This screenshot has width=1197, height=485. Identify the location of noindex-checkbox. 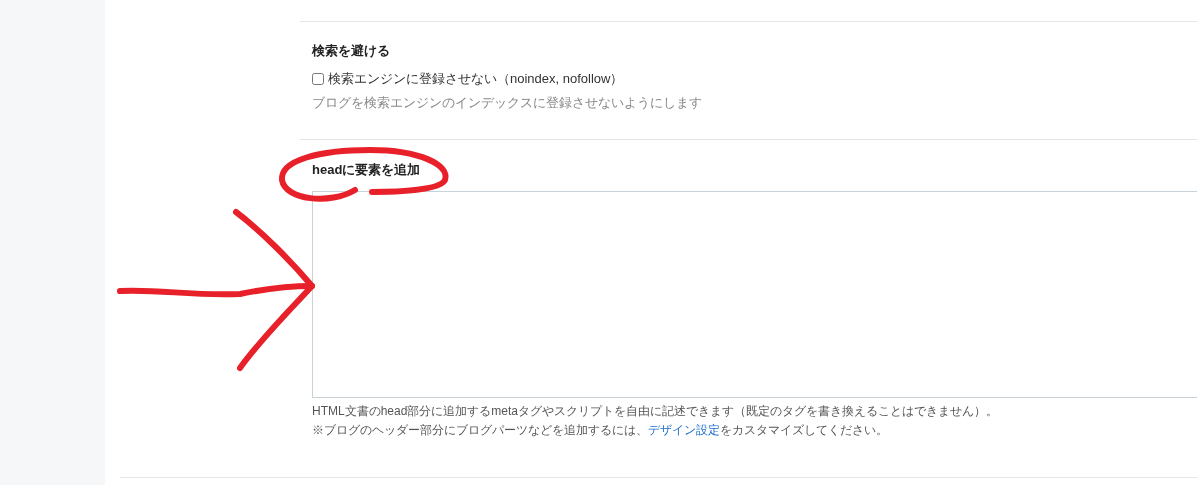
(318, 79).